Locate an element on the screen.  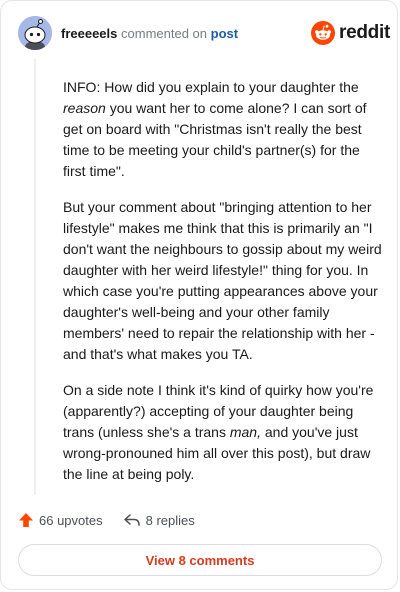
upvote-button: 66 upvotes is located at coordinates (60, 520).